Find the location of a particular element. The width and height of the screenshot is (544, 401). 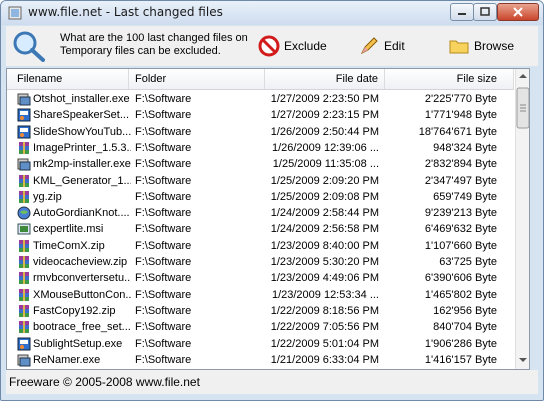

query-line-1: What are the 100 last changed files on y is located at coordinates (155, 38).